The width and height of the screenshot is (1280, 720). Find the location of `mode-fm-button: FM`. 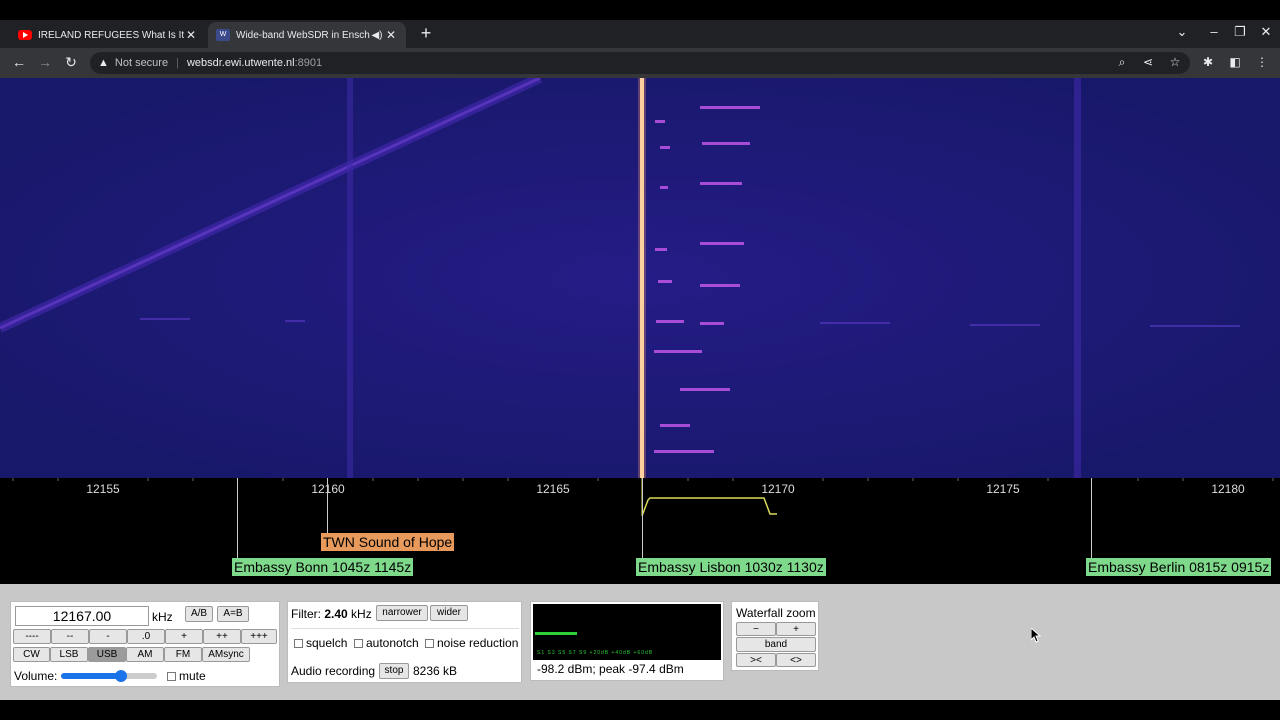

mode-fm-button: FM is located at coordinates (183, 654).